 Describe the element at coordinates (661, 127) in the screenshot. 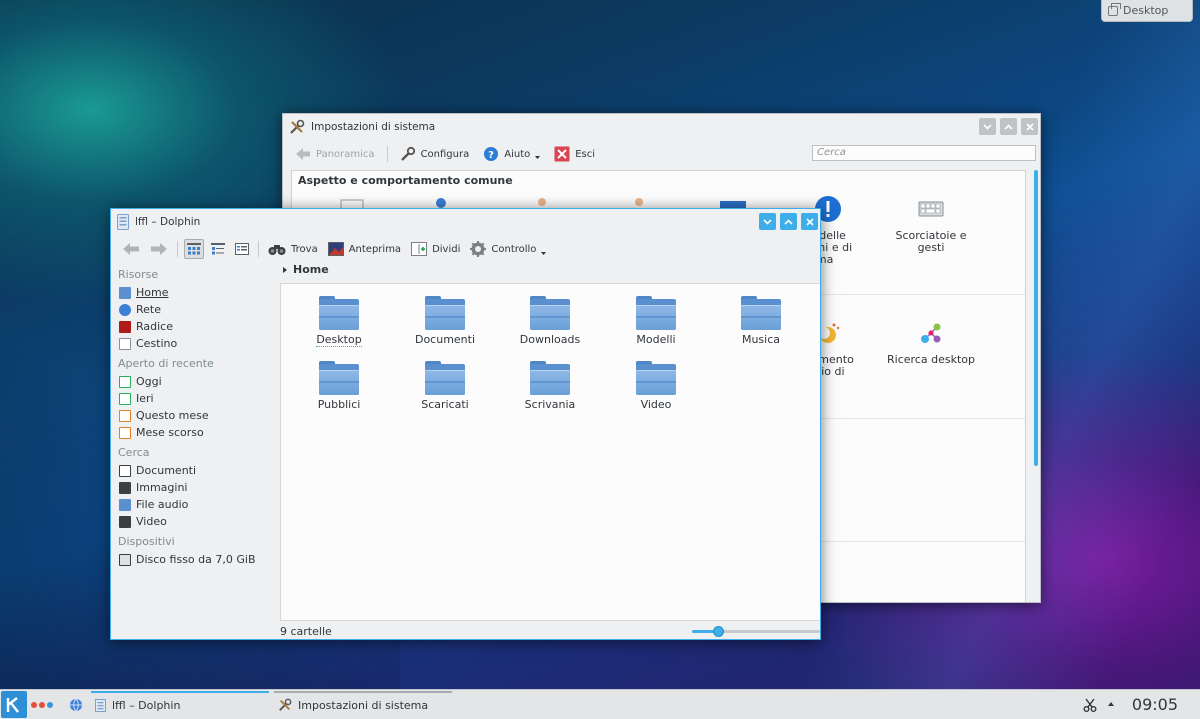

I see `settings-titlebar: Impostazioni di sistema` at that location.